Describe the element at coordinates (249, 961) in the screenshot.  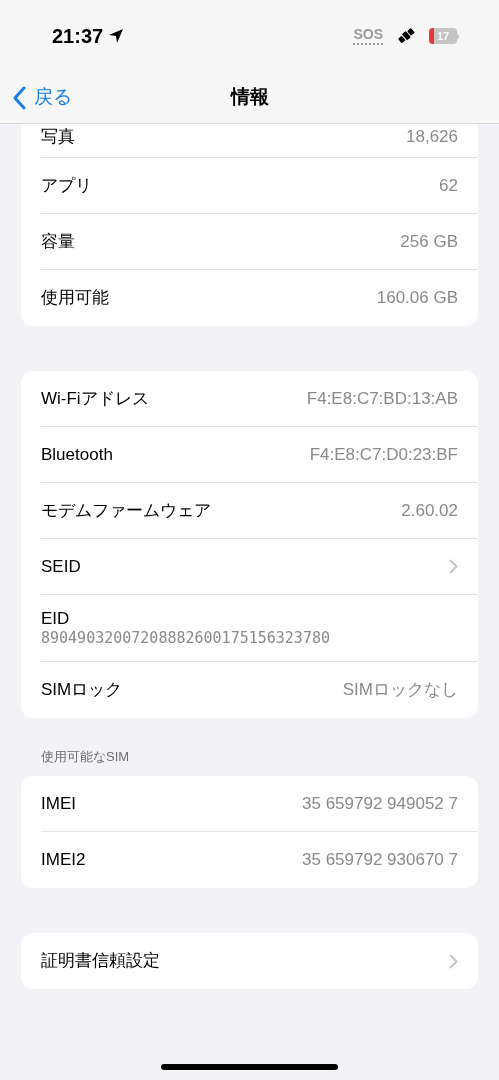
I see `settings-link-row: 証明書信頼設定` at that location.